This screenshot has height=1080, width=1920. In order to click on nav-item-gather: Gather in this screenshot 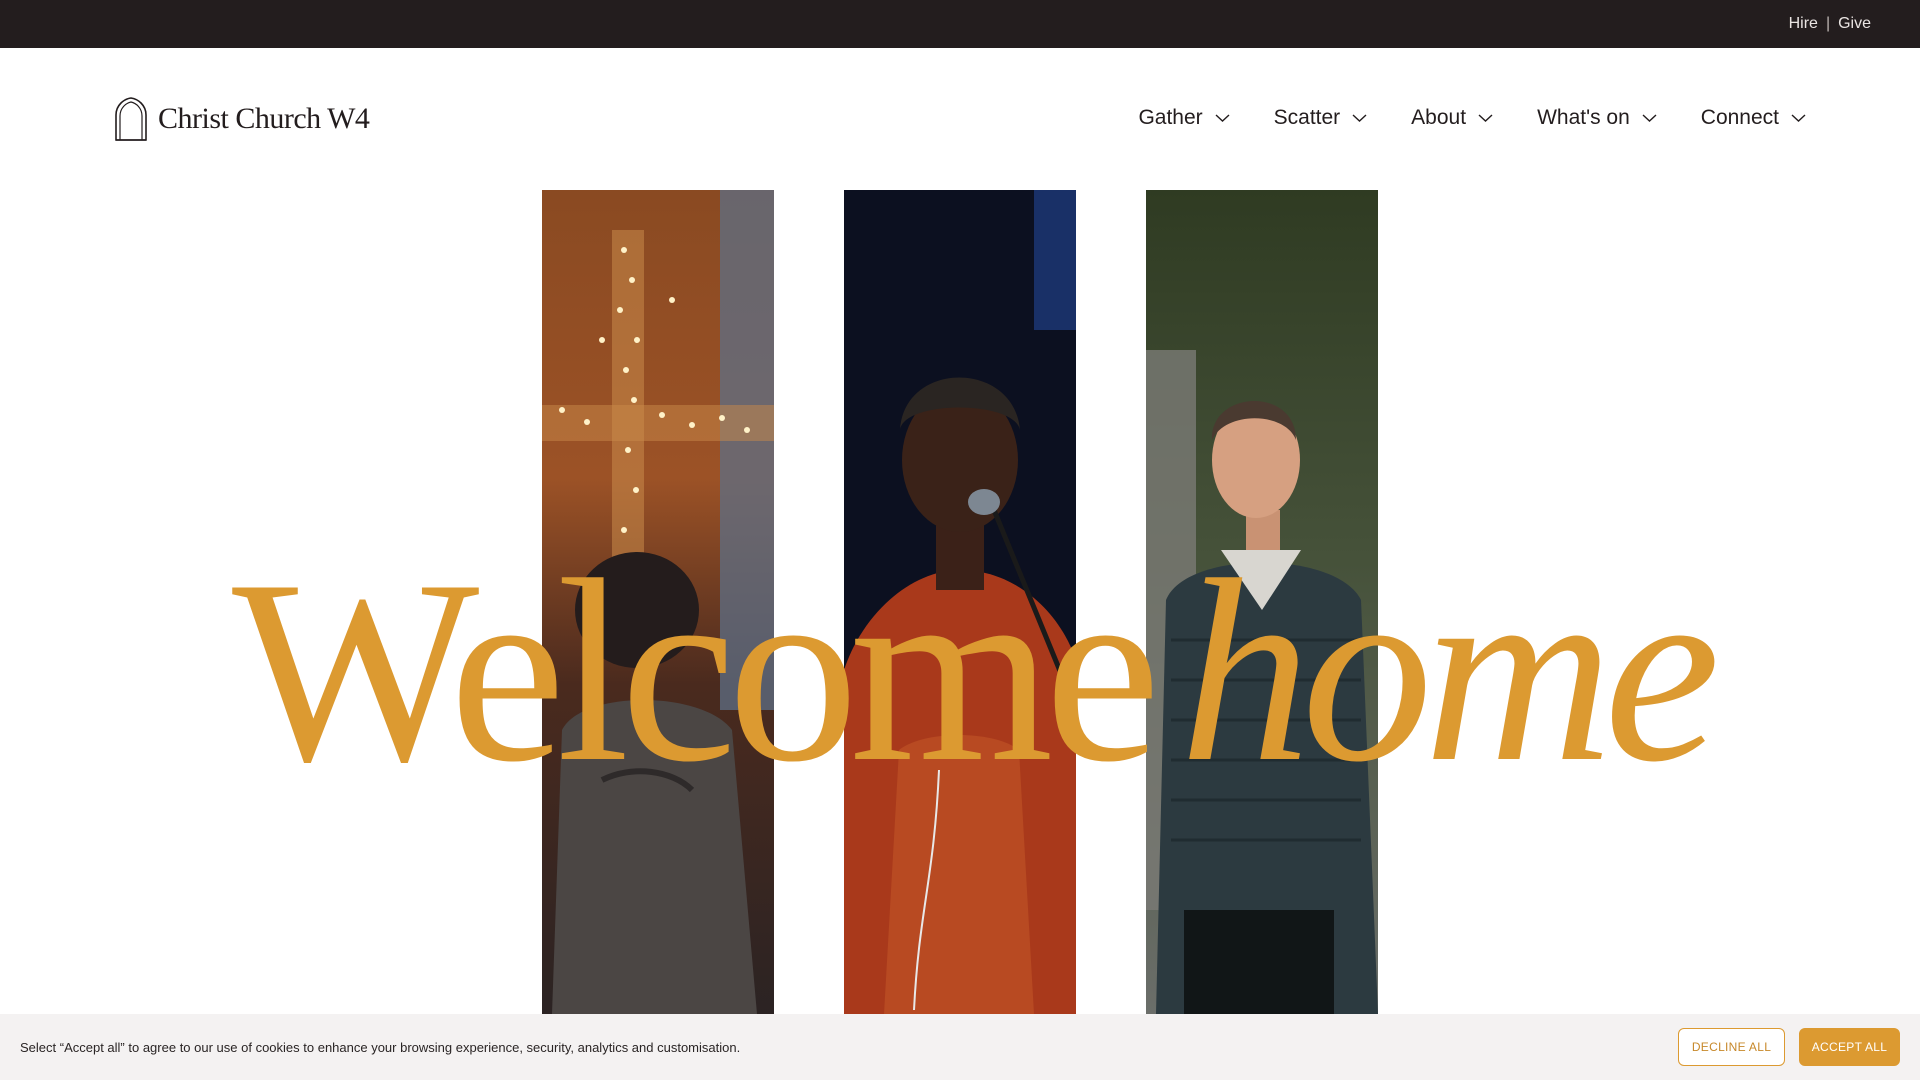, I will do `click(1184, 118)`.